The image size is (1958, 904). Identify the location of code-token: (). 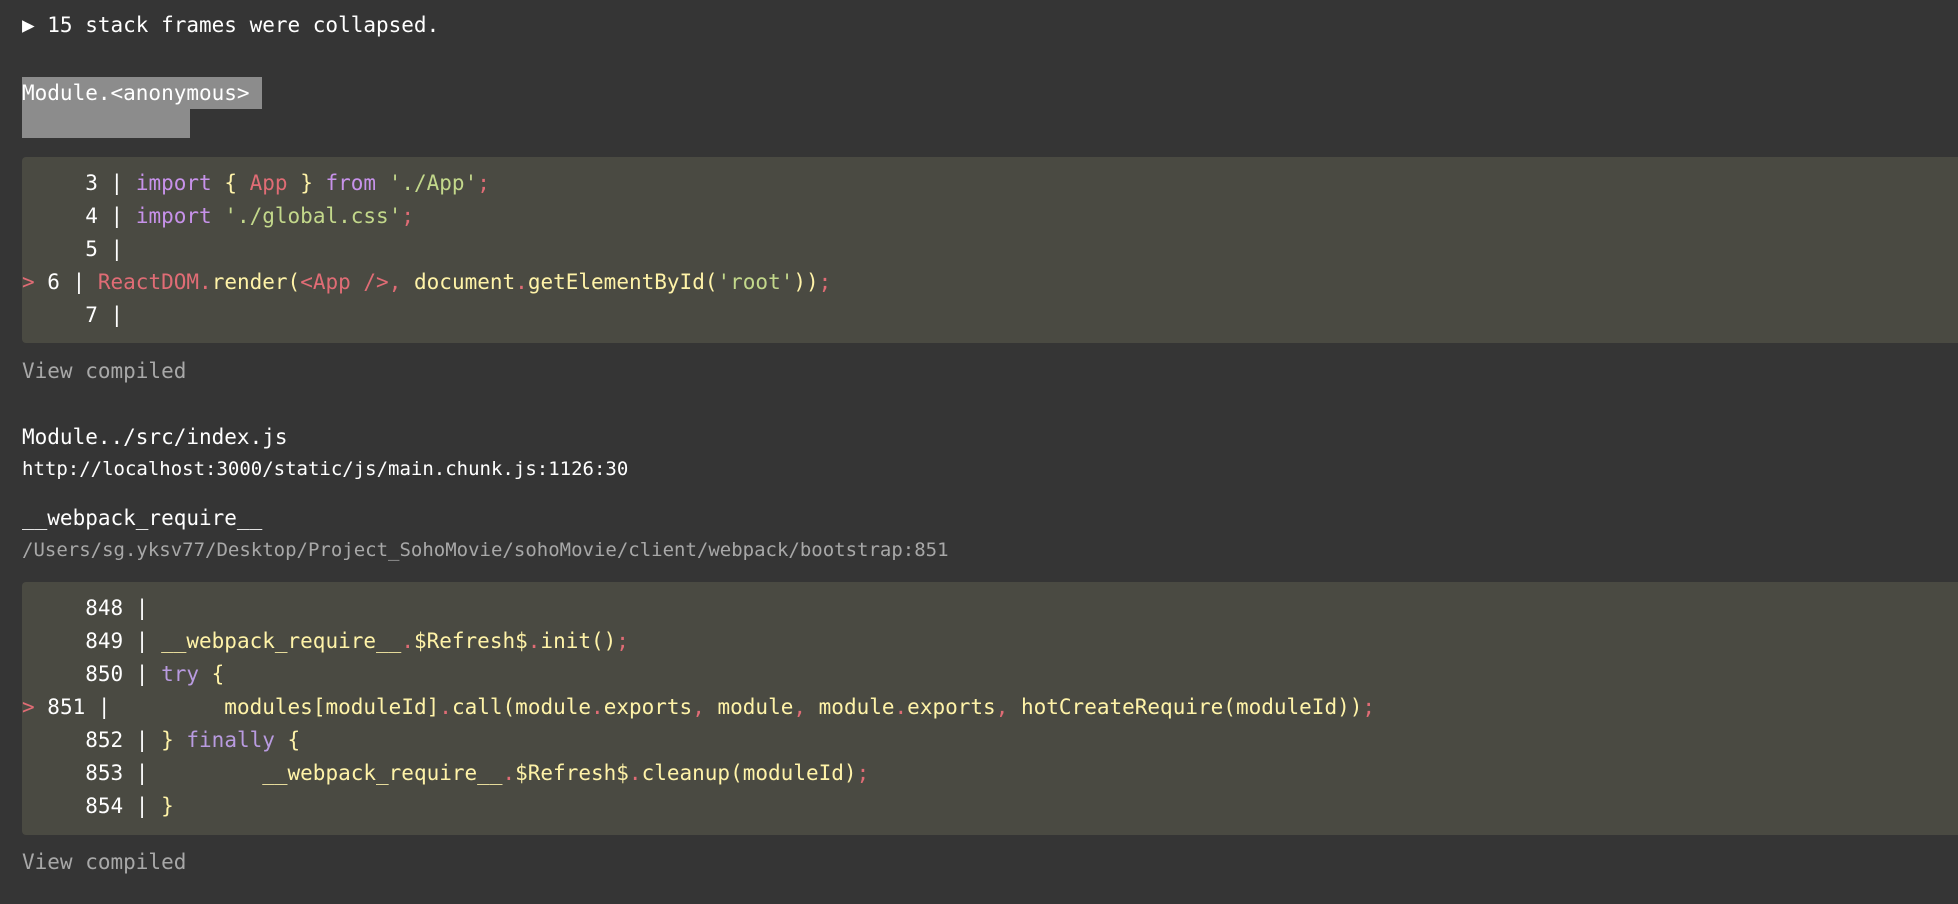
(604, 641).